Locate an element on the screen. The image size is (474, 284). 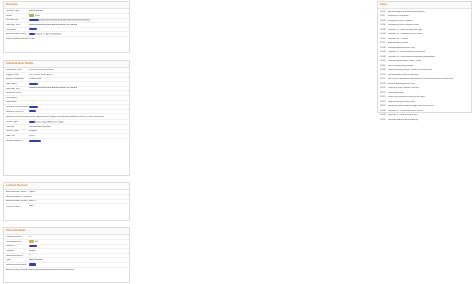
detail-label: Network Device Groups is located at coordinates (17, 116).